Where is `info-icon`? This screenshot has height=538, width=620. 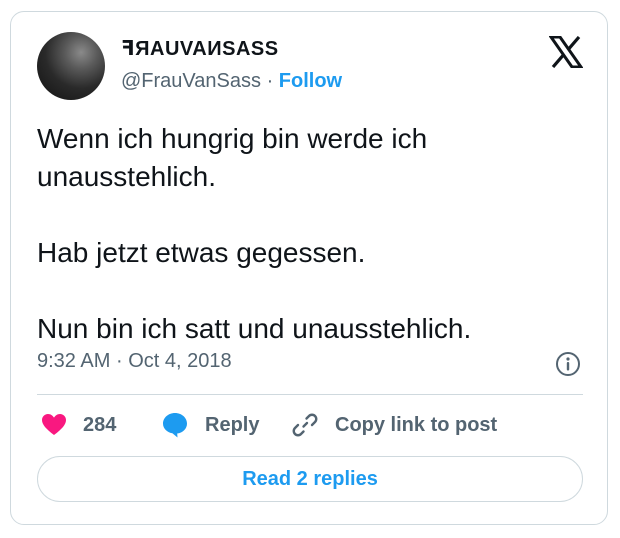
info-icon is located at coordinates (568, 364).